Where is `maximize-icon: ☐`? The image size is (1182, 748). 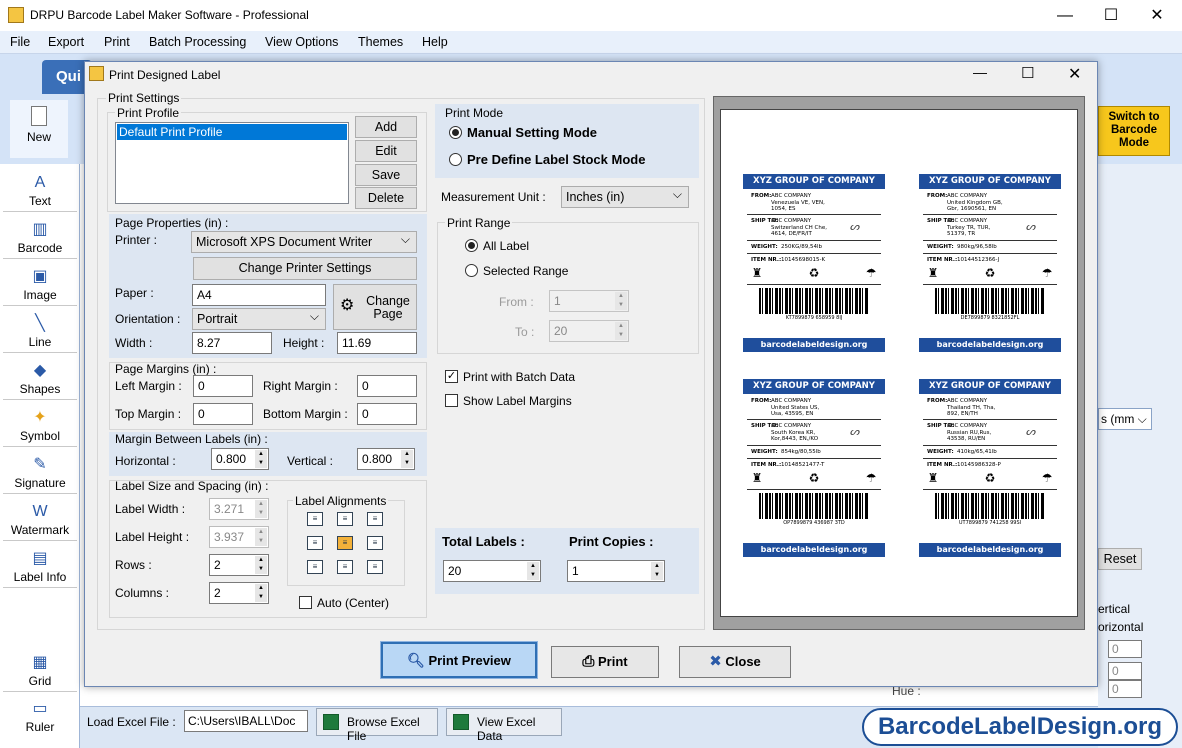
maximize-icon: ☐ is located at coordinates (1111, 15).